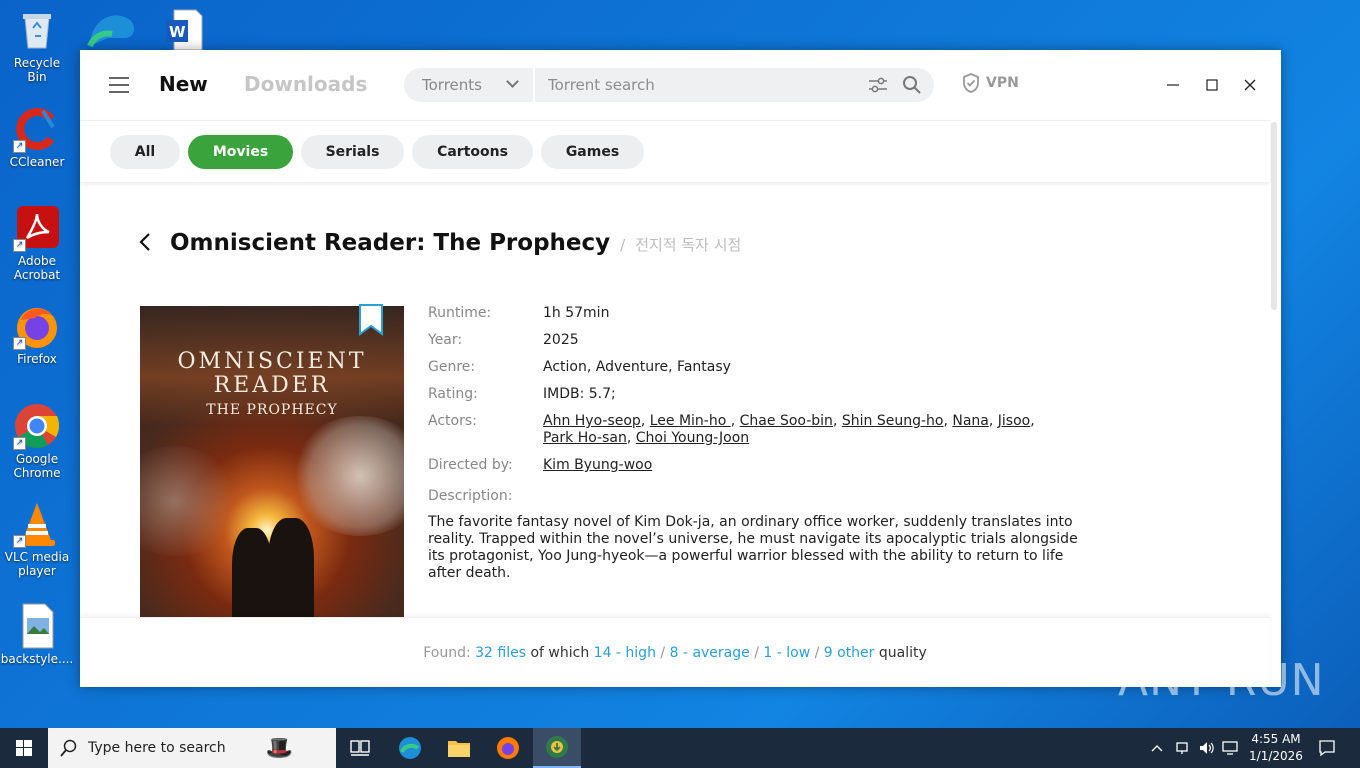 The height and width of the screenshot is (768, 1360). What do you see at coordinates (305, 84) in the screenshot?
I see `tab-downloads: Downloads` at bounding box center [305, 84].